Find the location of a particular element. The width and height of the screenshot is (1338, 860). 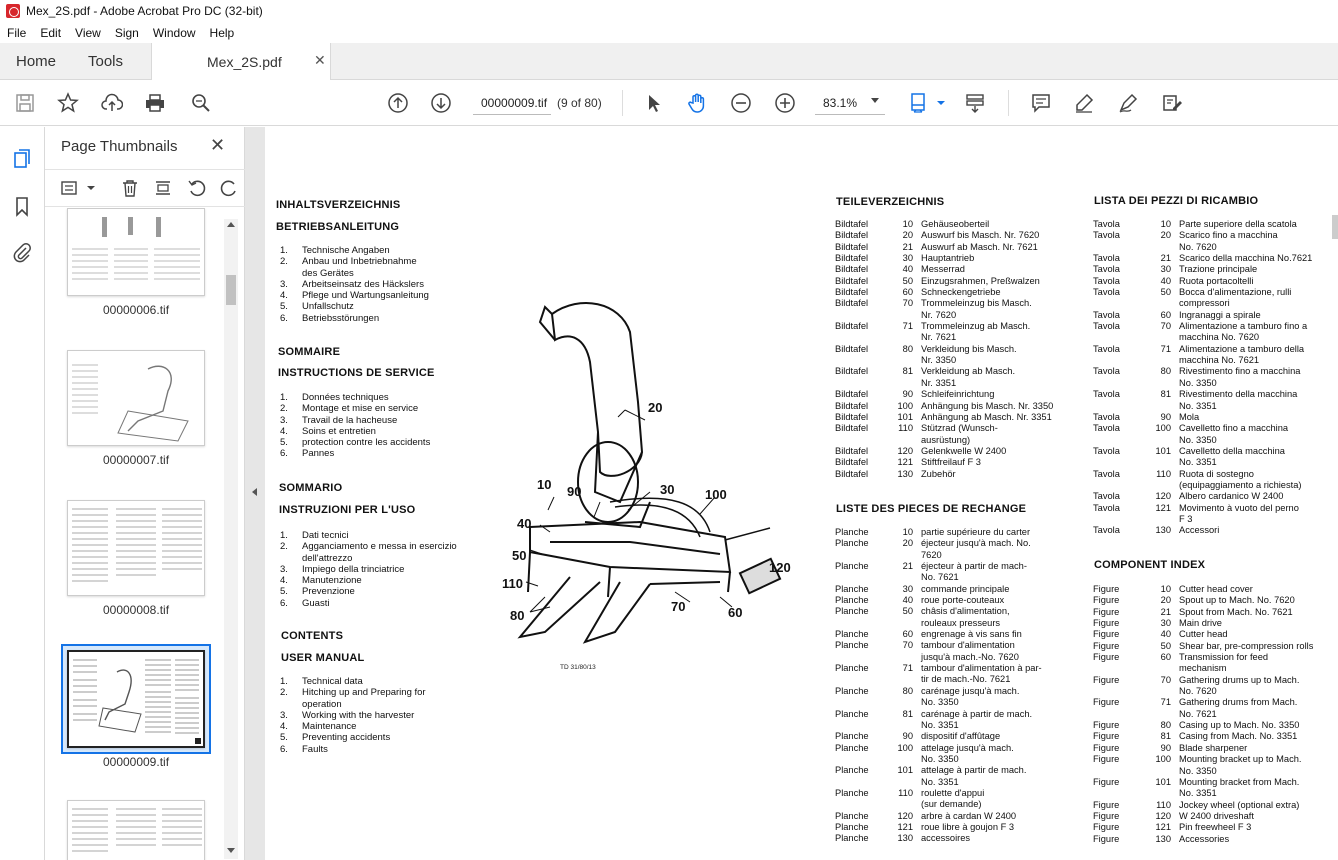

attachments-paperclip-icon is located at coordinates (23, 253).